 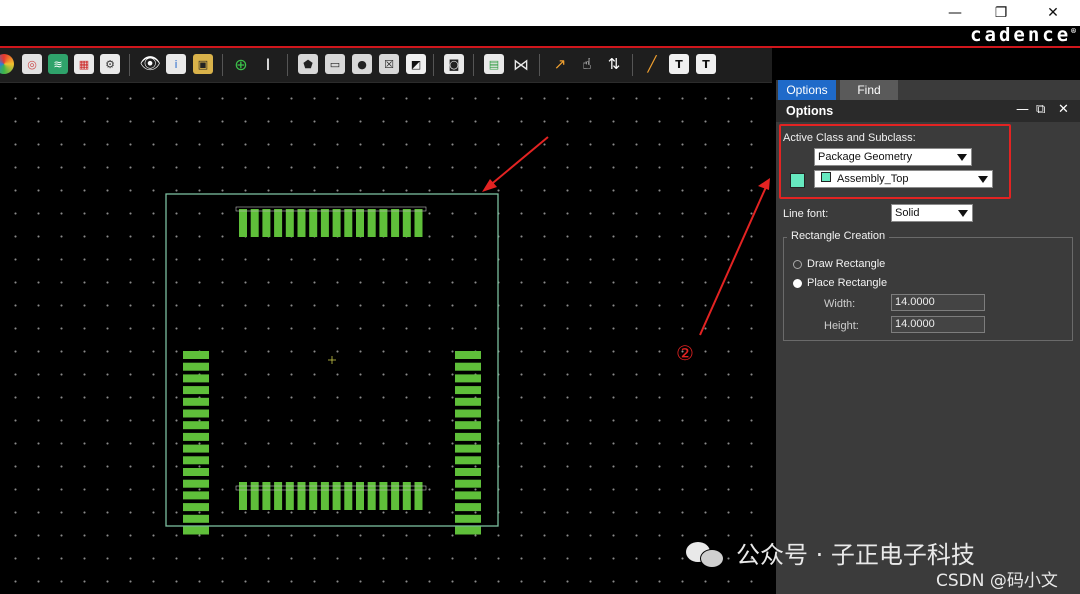 What do you see at coordinates (1001, 13) in the screenshot?
I see `restore-button: ❐` at bounding box center [1001, 13].